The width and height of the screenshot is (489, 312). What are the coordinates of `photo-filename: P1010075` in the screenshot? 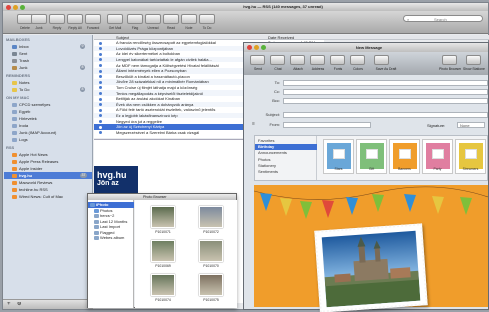 It's located at (211, 300).